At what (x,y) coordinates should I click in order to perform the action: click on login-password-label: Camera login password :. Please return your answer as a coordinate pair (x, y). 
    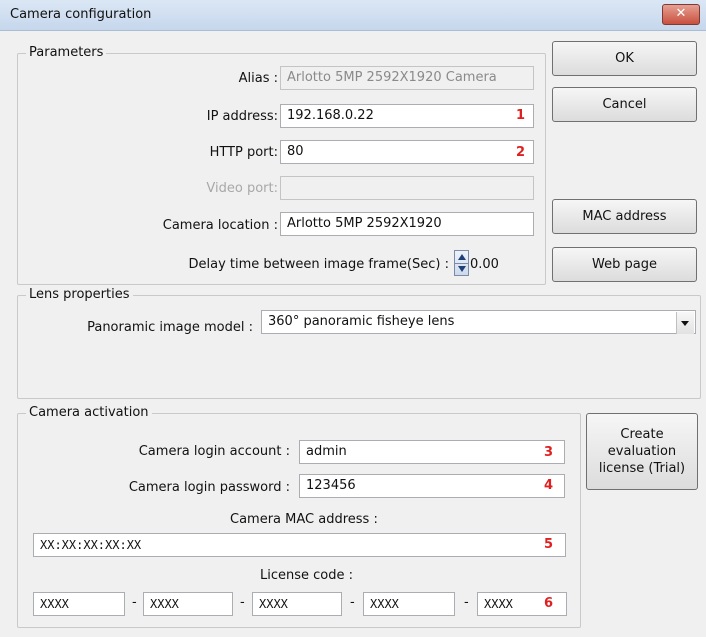
    Looking at the image, I should click on (209, 487).